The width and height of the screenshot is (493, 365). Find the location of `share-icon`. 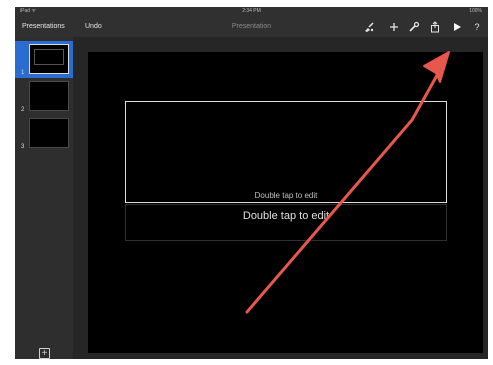

share-icon is located at coordinates (435, 27).